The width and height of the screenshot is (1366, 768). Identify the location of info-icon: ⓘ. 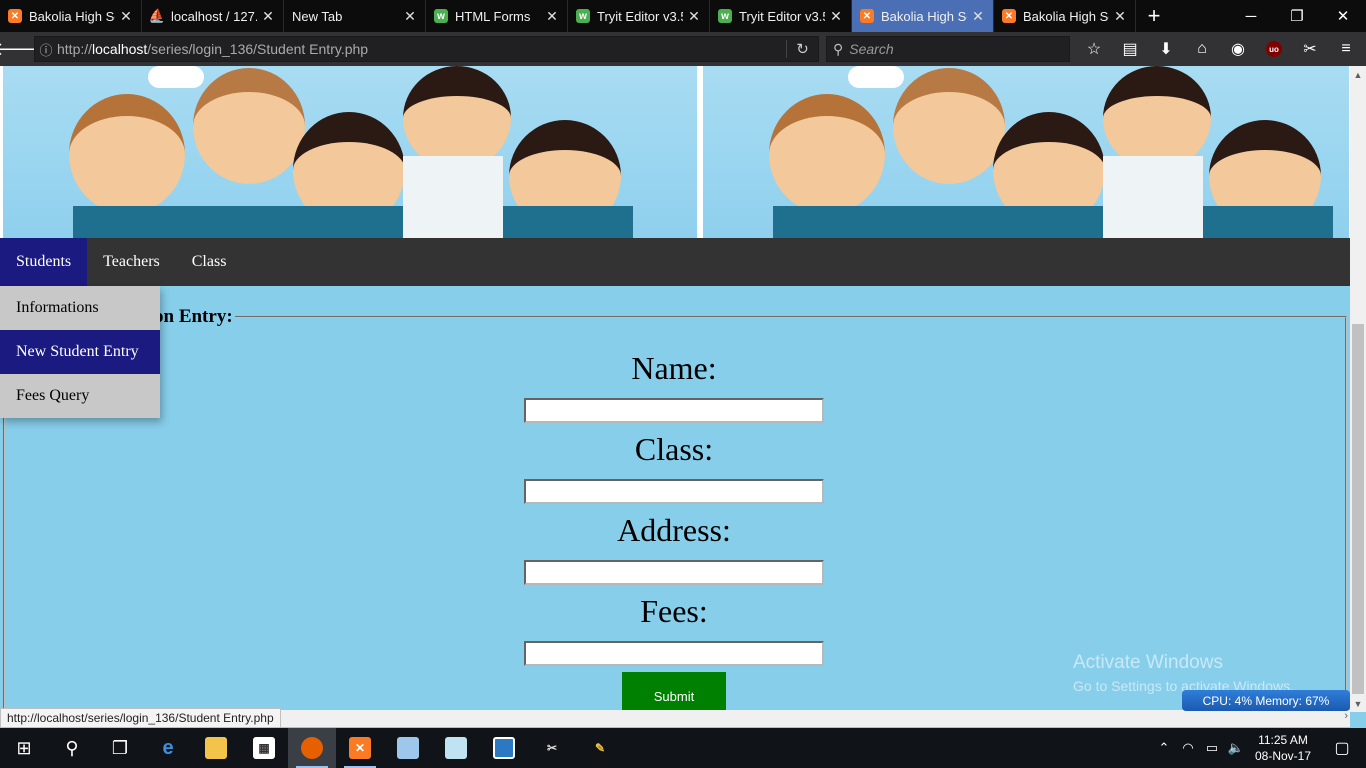
(46, 49).